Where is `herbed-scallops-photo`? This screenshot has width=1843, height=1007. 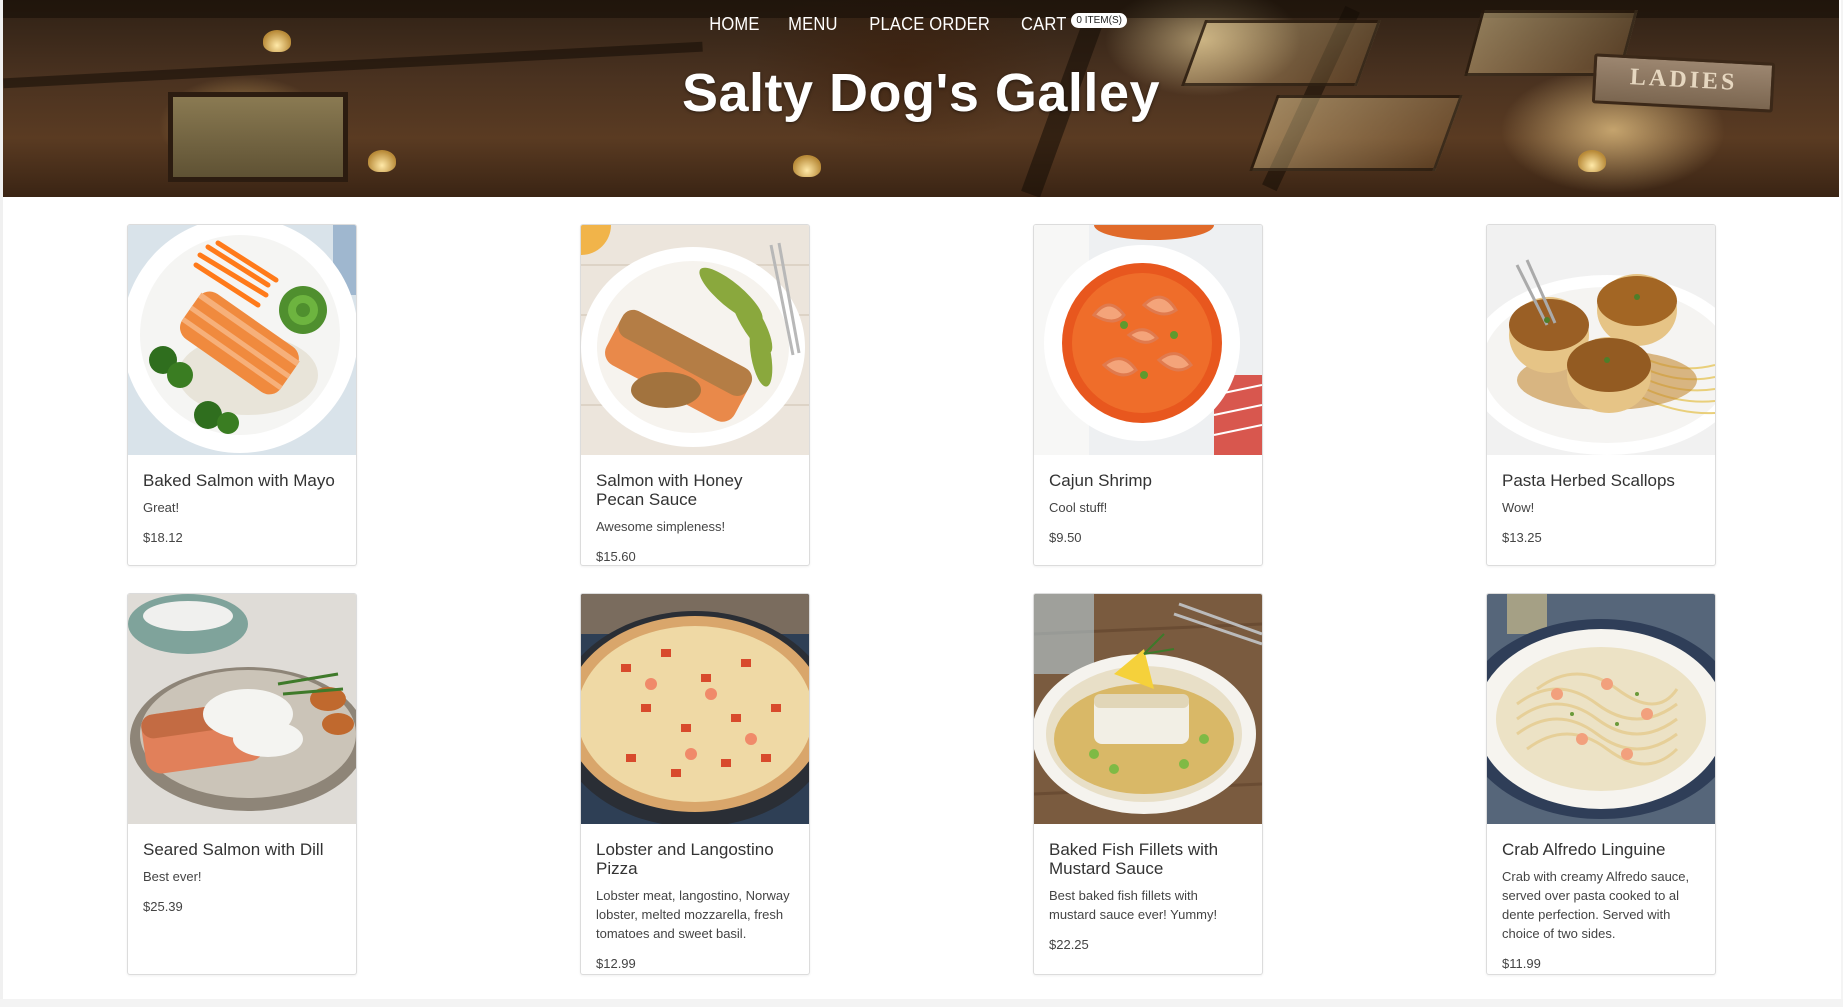 herbed-scallops-photo is located at coordinates (1601, 340).